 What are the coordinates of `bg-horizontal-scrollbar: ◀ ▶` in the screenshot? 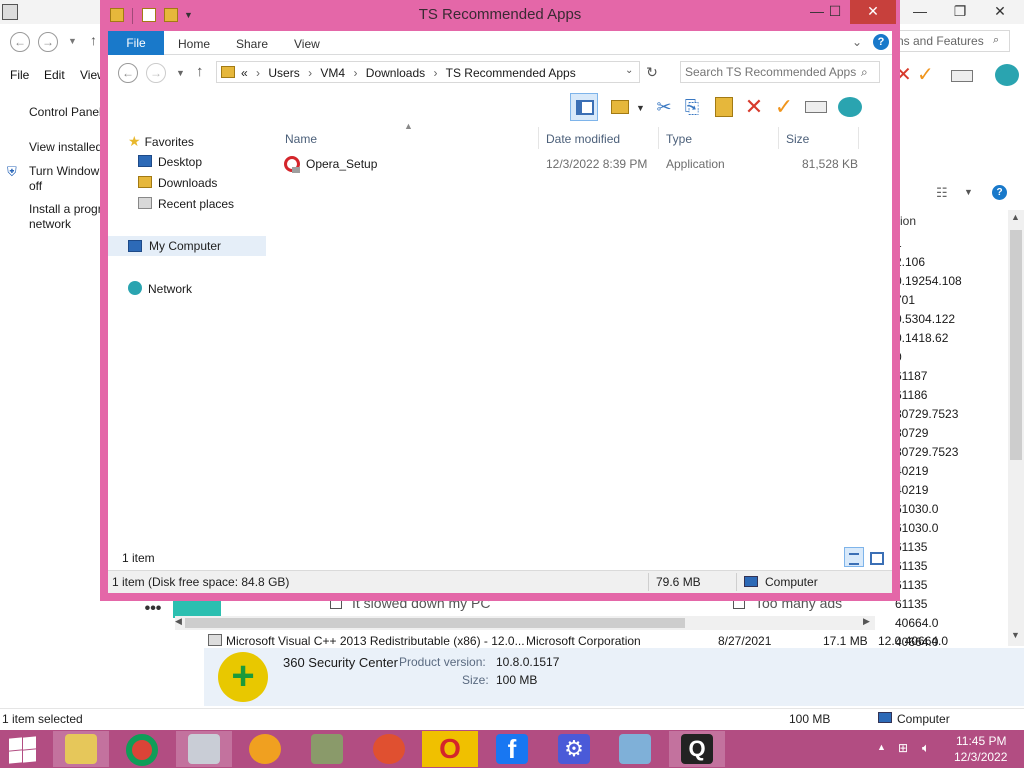 It's located at (525, 623).